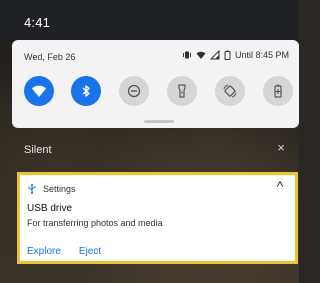 The height and width of the screenshot is (283, 320). I want to click on battery-saver-tile, so click(278, 91).